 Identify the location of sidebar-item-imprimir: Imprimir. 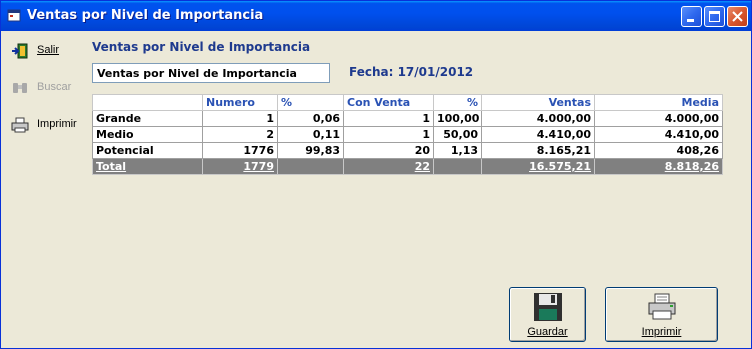
(43, 125).